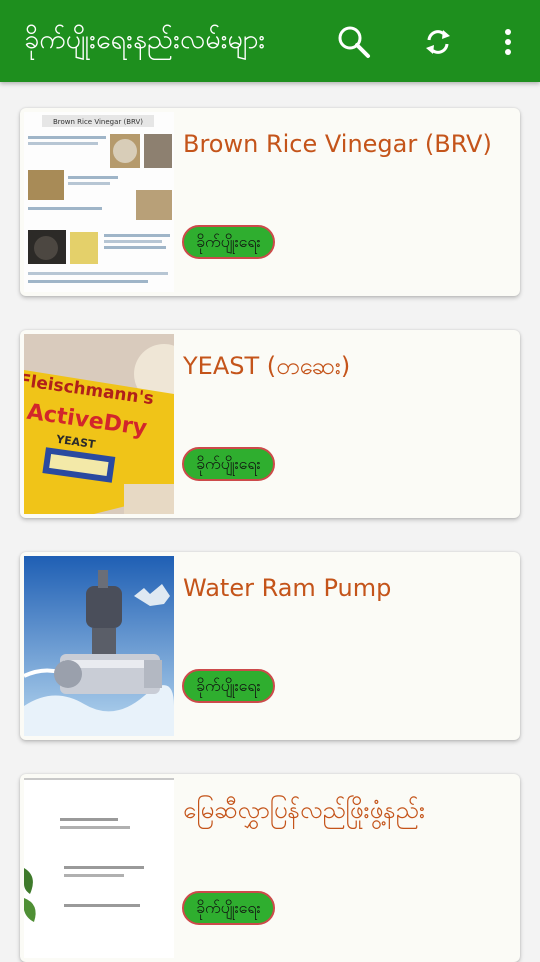  I want to click on ram-pump-icon, so click(99, 646).